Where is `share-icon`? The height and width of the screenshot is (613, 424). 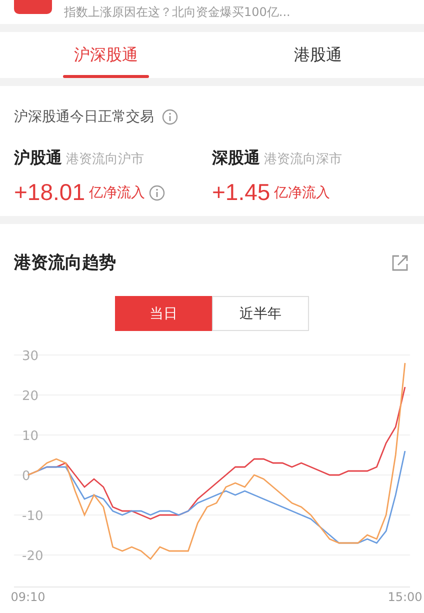 share-icon is located at coordinates (400, 262).